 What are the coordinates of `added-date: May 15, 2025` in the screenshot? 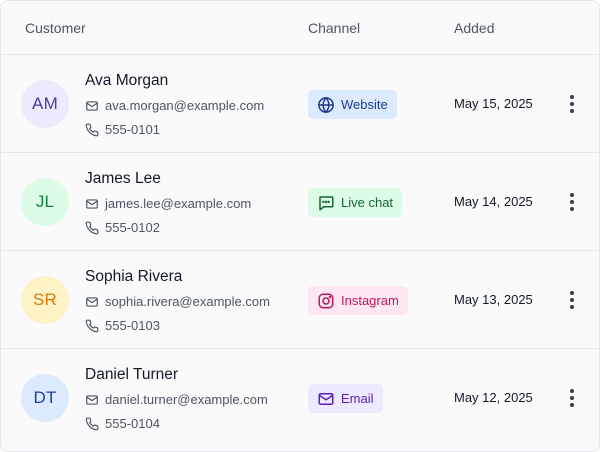 It's located at (493, 103).